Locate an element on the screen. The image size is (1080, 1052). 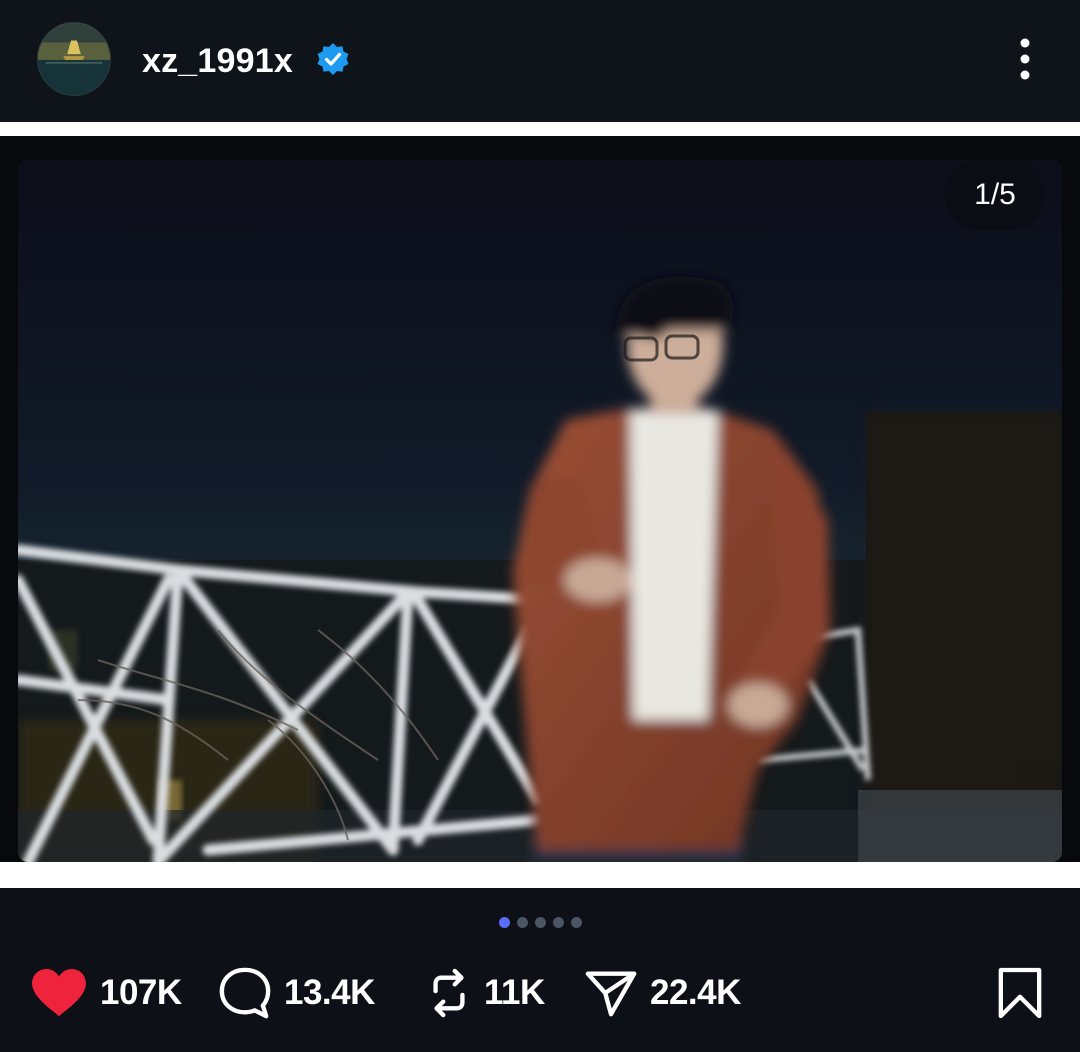
like-button: 107K is located at coordinates (106, 993).